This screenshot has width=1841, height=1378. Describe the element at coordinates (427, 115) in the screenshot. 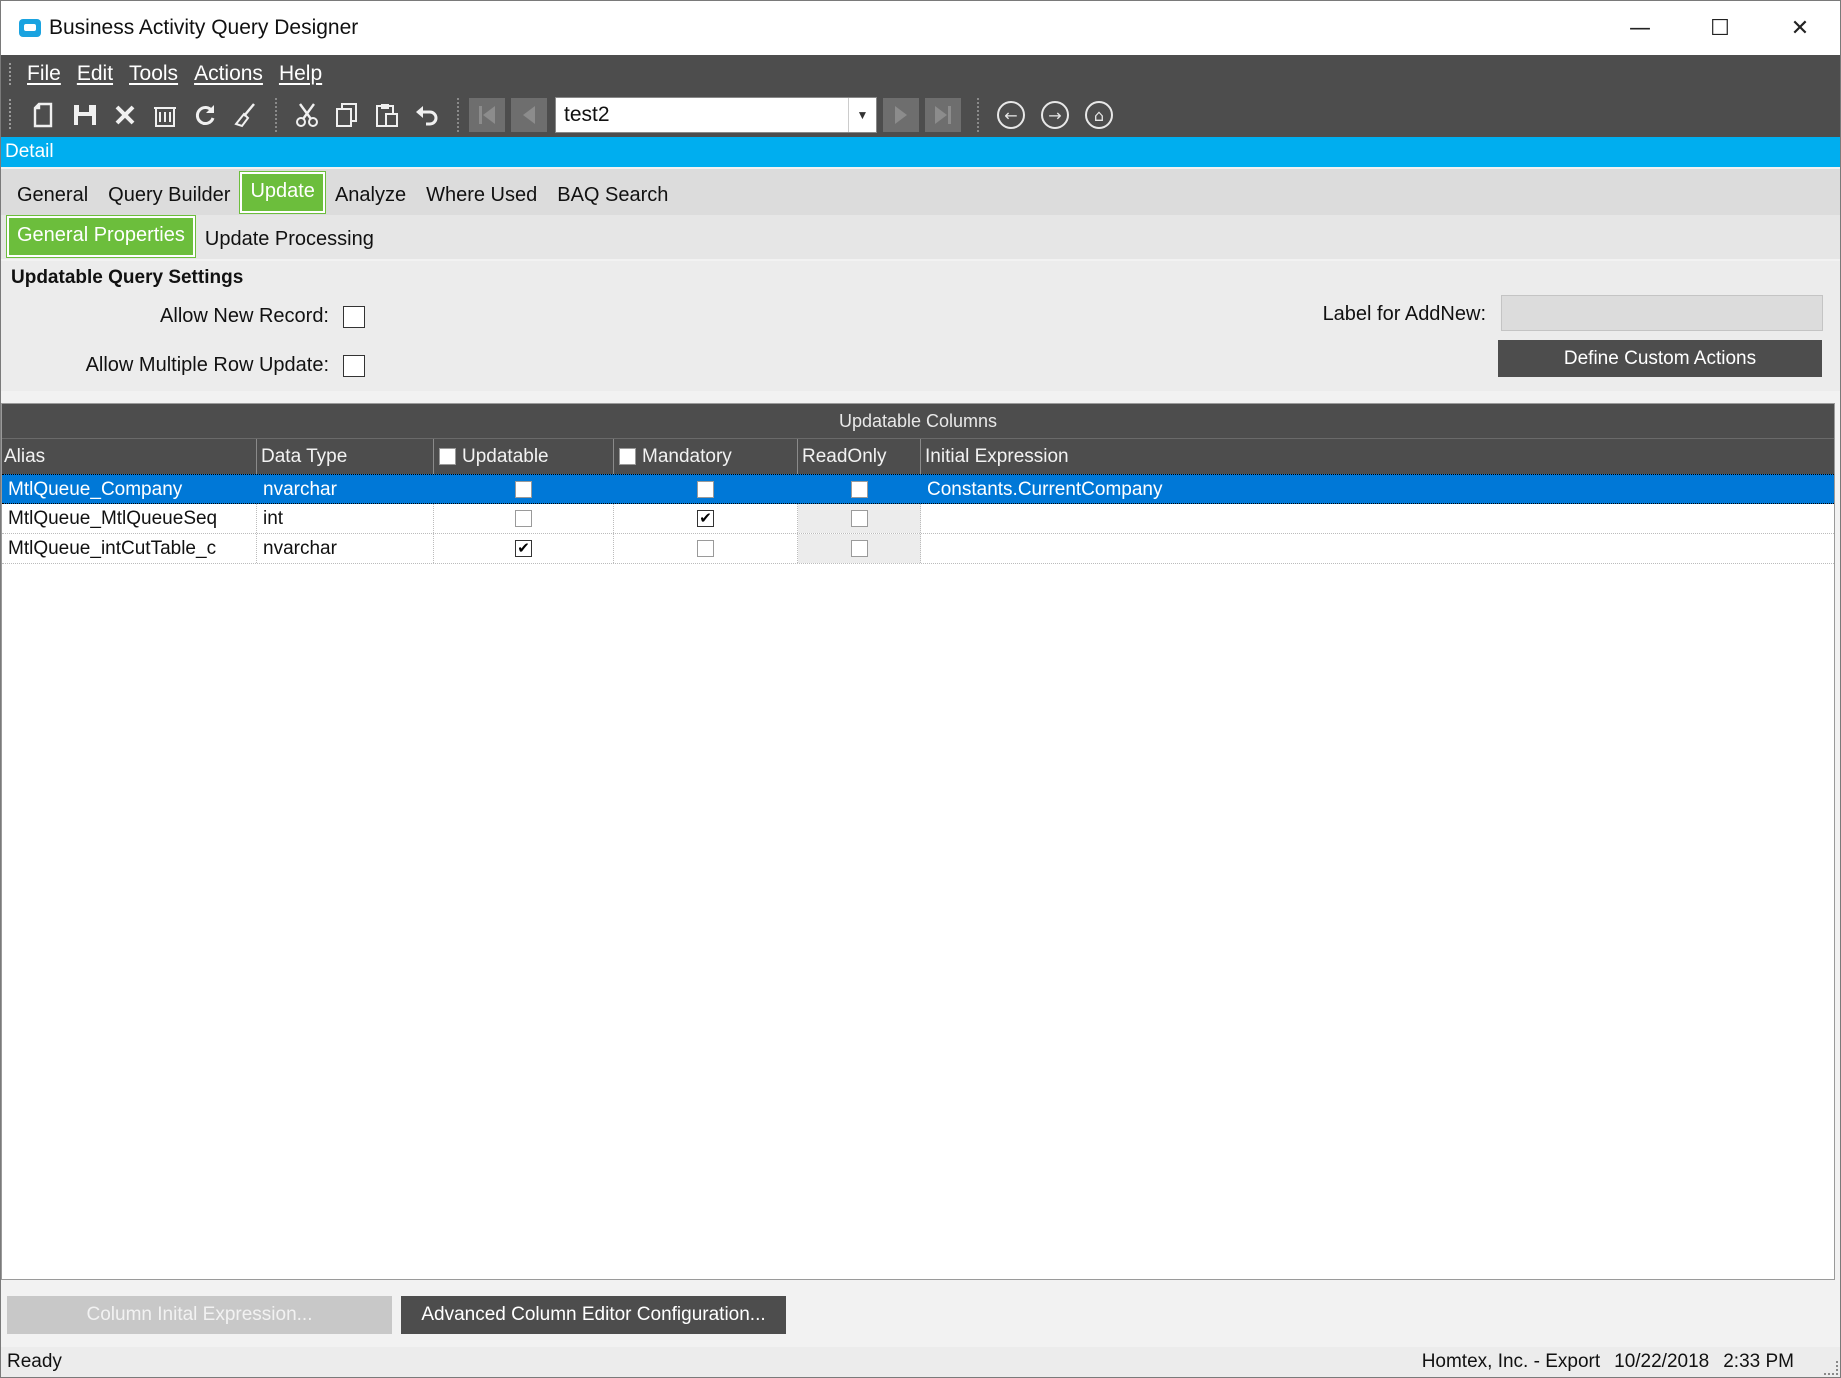

I see `undo-icon` at that location.